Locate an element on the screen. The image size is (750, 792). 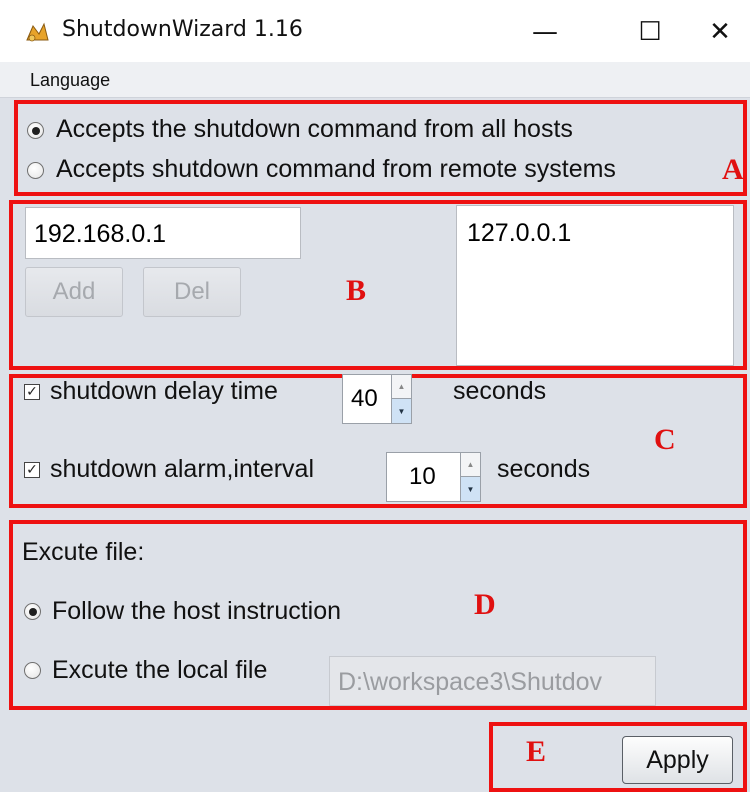
local-file-path-value: D:\workspace3\Shutdov is located at coordinates (470, 682).